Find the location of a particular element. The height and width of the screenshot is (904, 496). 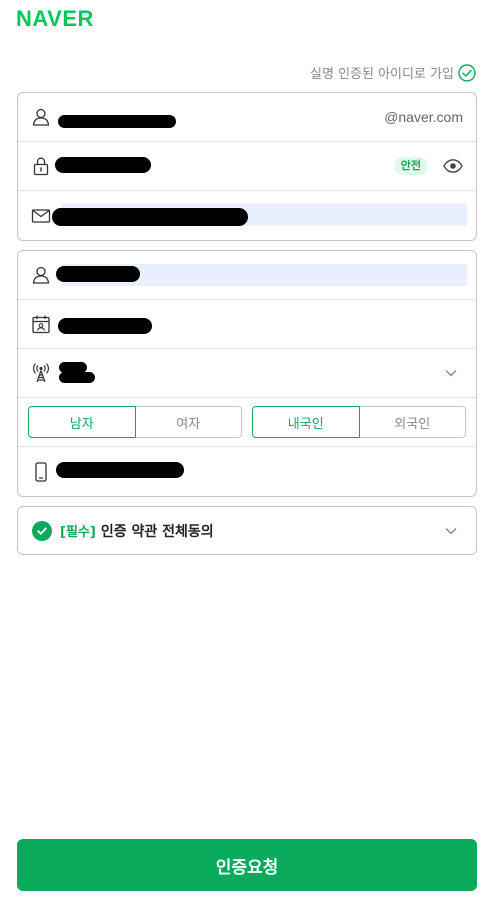

id-field: @naver.com is located at coordinates (247, 117).